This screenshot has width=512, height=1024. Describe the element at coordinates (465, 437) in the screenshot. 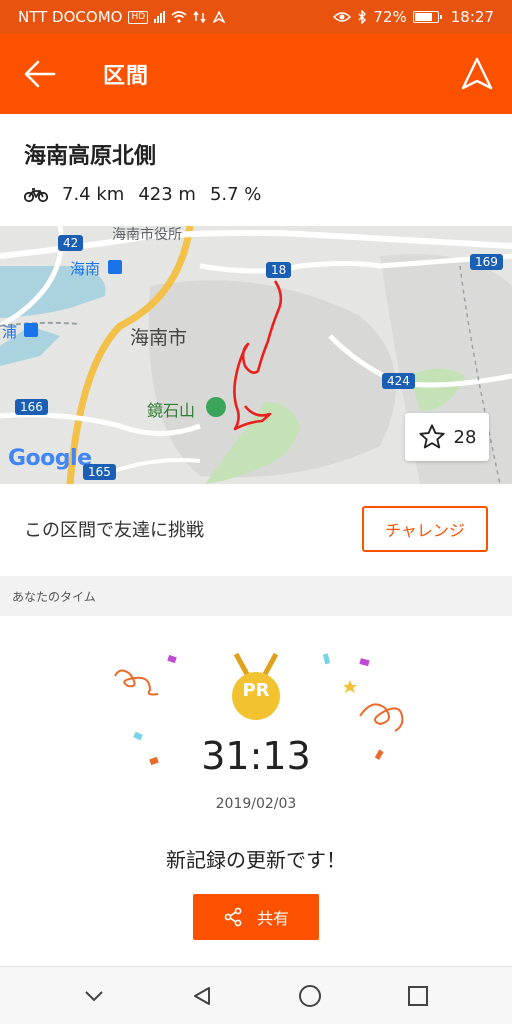

I see `star-count: 28` at that location.